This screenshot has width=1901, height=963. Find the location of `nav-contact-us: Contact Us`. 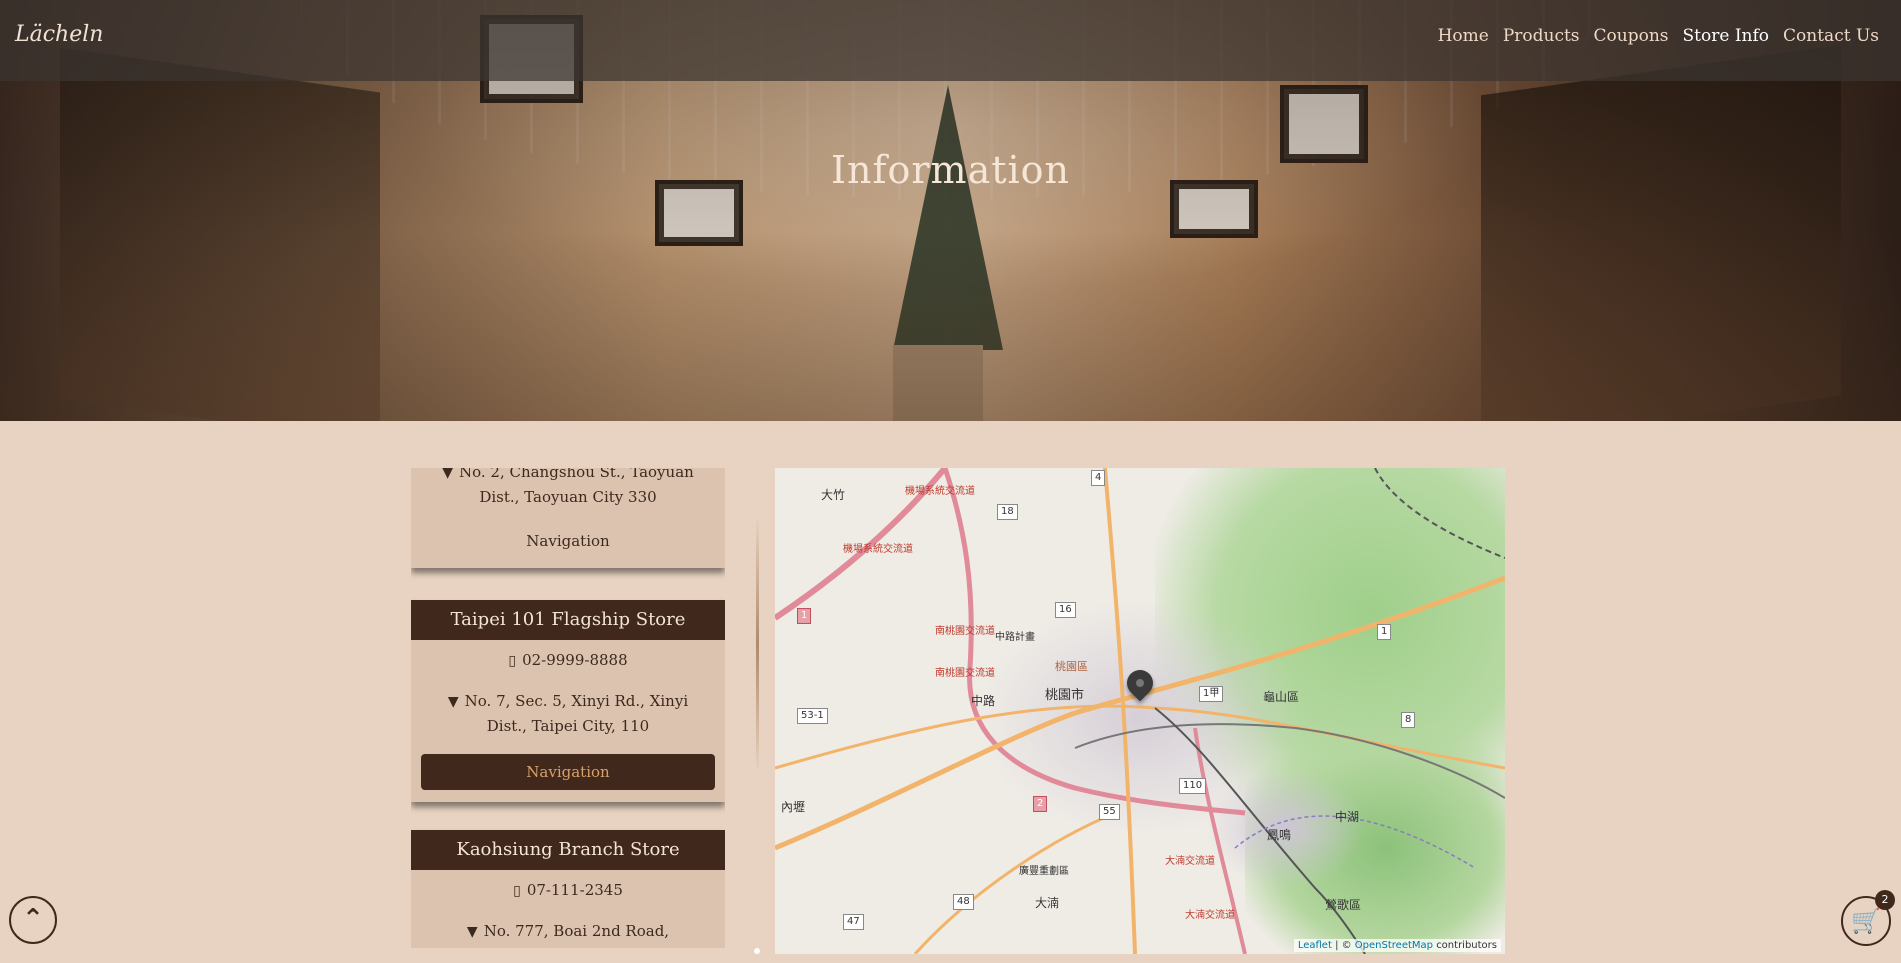

nav-contact-us: Contact Us is located at coordinates (1831, 36).